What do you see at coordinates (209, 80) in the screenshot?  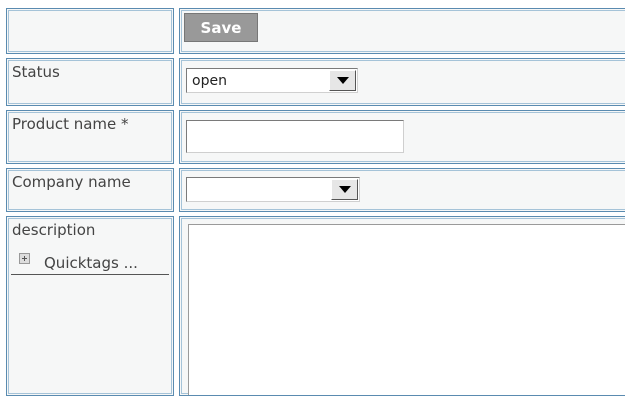 I see `status-select-value: open` at bounding box center [209, 80].